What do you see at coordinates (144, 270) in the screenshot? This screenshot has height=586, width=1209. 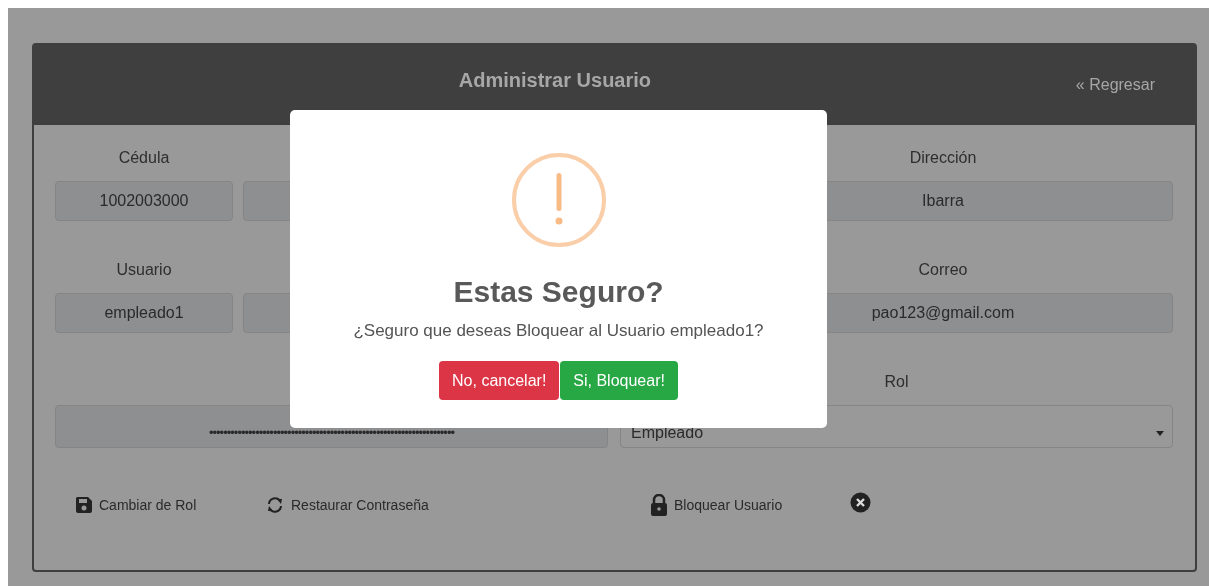 I see `field-label: Usuario` at bounding box center [144, 270].